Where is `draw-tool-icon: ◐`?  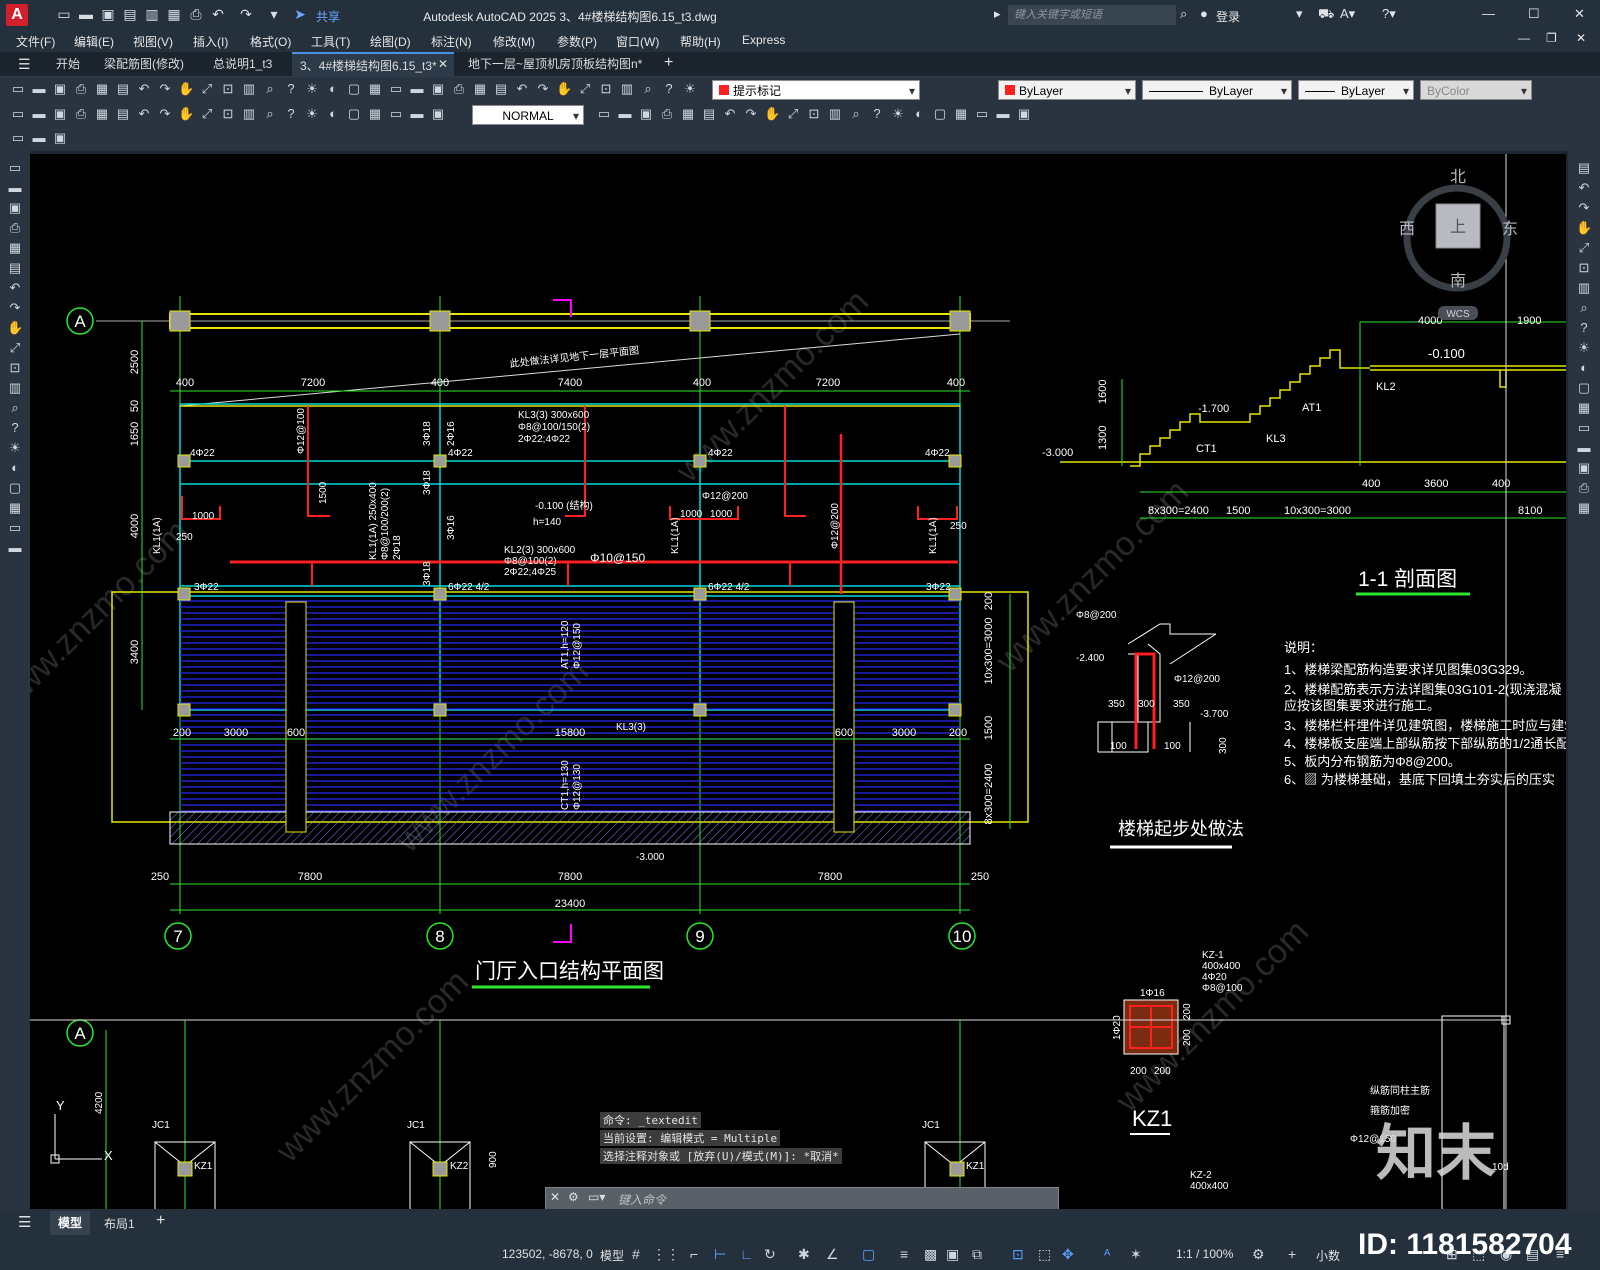
draw-tool-icon: ◐ is located at coordinates (333, 114).